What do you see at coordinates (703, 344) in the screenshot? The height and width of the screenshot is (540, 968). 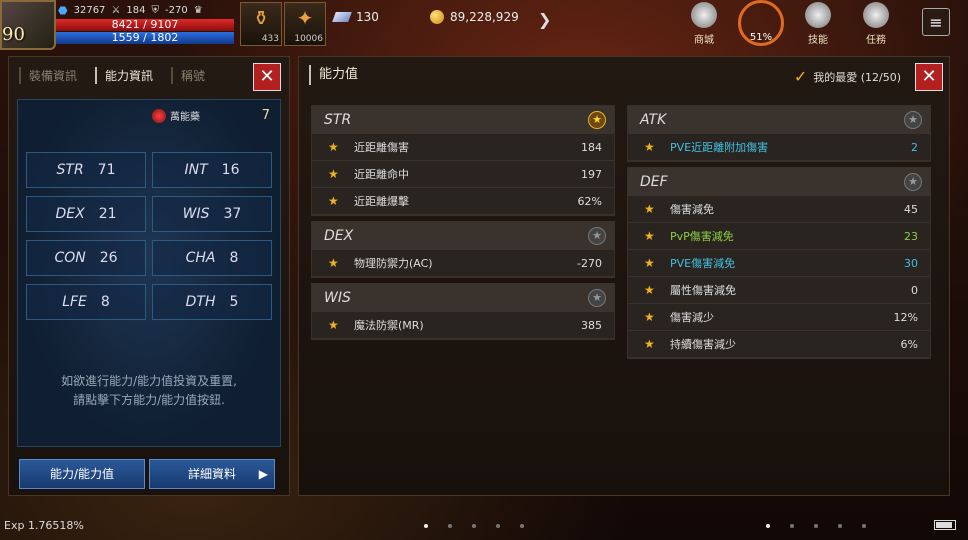 I see `row-label: 持續傷害減少` at bounding box center [703, 344].